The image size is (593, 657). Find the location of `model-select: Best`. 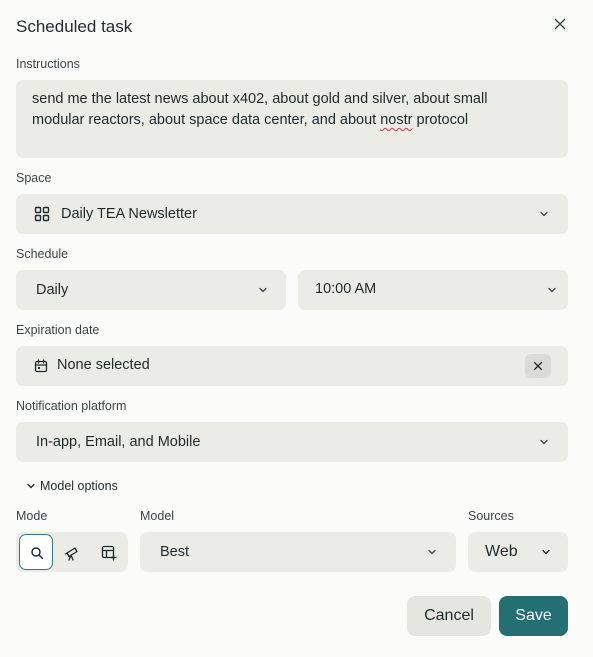

model-select: Best is located at coordinates (298, 552).